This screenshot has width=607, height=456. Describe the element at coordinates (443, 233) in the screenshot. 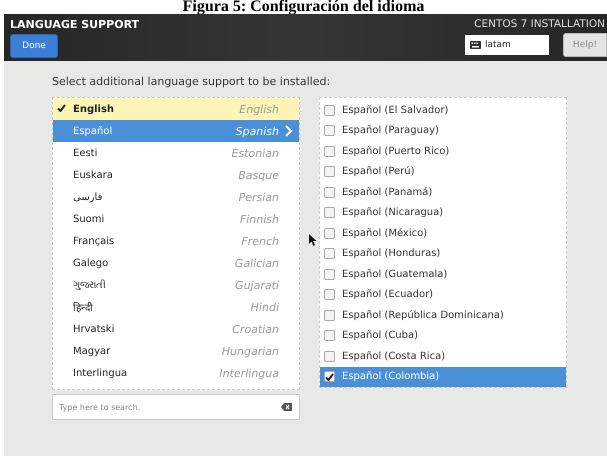

I see `locale-item: Español (México)` at that location.